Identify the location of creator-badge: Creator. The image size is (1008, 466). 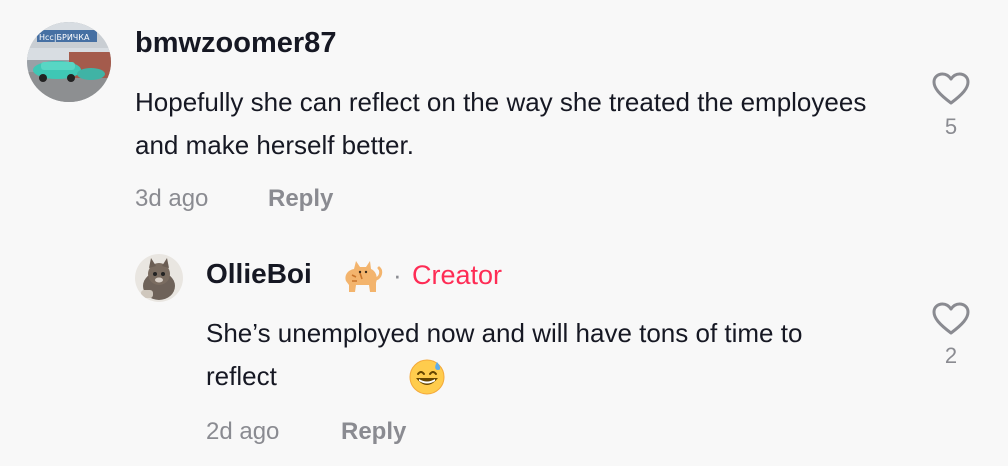
(457, 275).